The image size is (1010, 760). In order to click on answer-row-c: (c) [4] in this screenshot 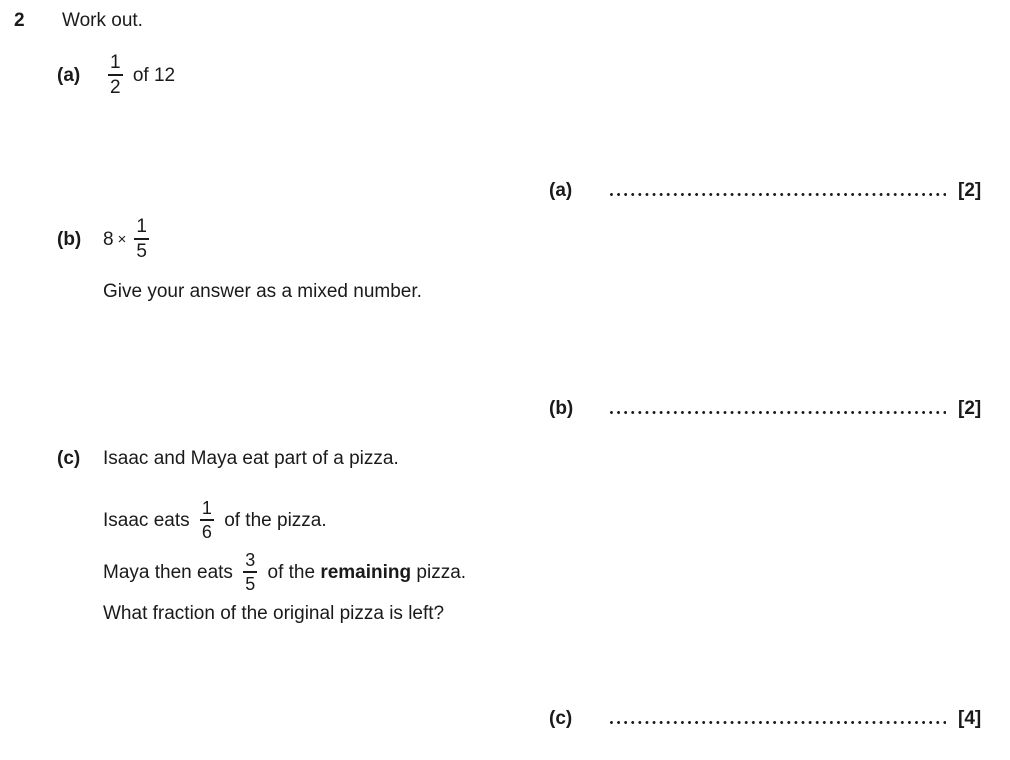, I will do `click(774, 719)`.